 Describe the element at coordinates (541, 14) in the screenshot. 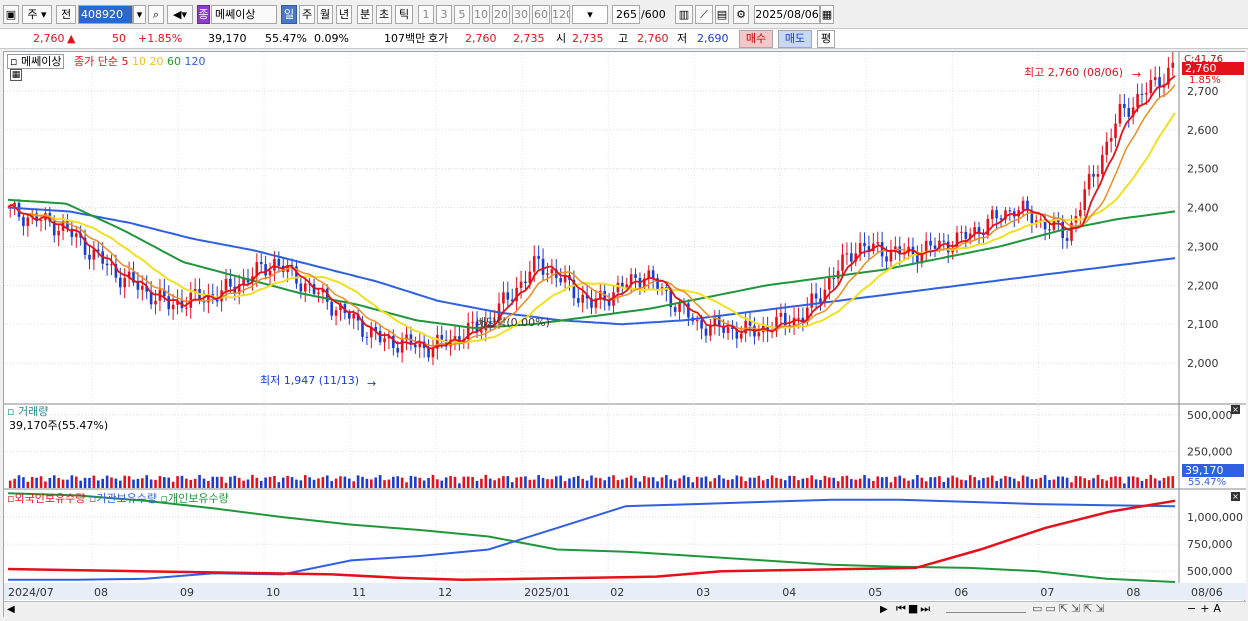

I see `interval-60-button: 60` at that location.